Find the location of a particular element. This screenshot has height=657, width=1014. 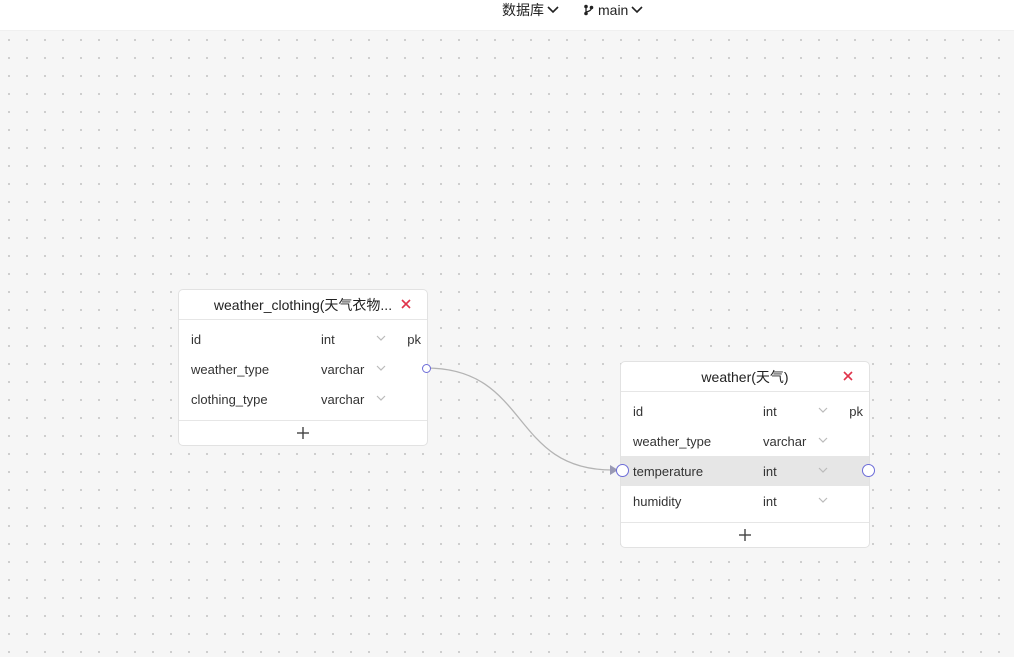

top-toolbar: 数据库 main is located at coordinates (507, 15).